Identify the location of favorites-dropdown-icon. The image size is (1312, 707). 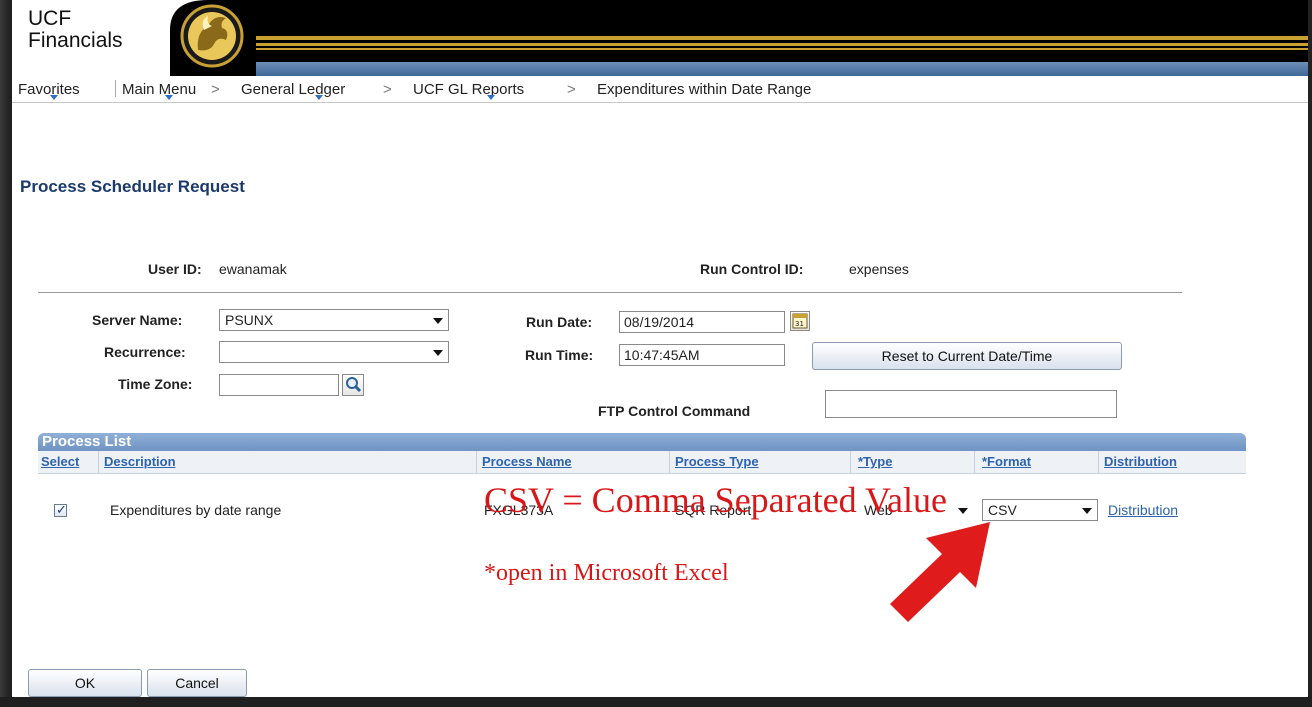
(54, 97).